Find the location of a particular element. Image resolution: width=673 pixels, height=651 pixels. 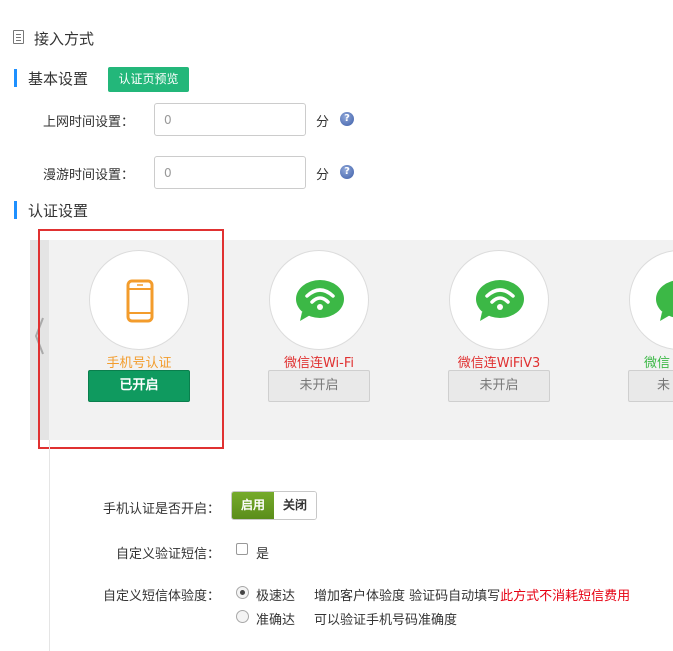

enable-on-button: 启用 is located at coordinates (253, 505).